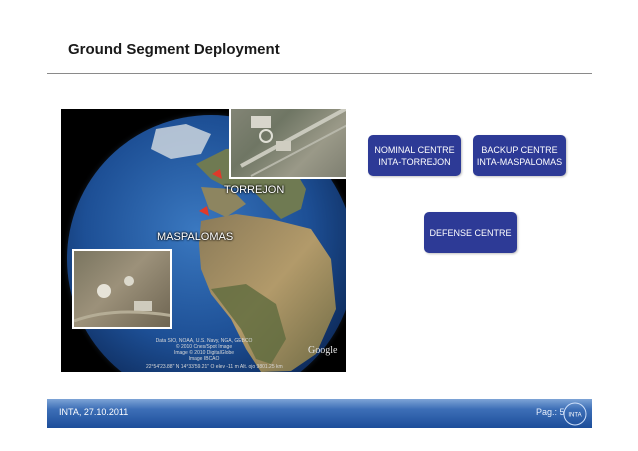  I want to click on nominal-centre-box: NOMINAL CENTRE INTA-TORREJON, so click(414, 155).